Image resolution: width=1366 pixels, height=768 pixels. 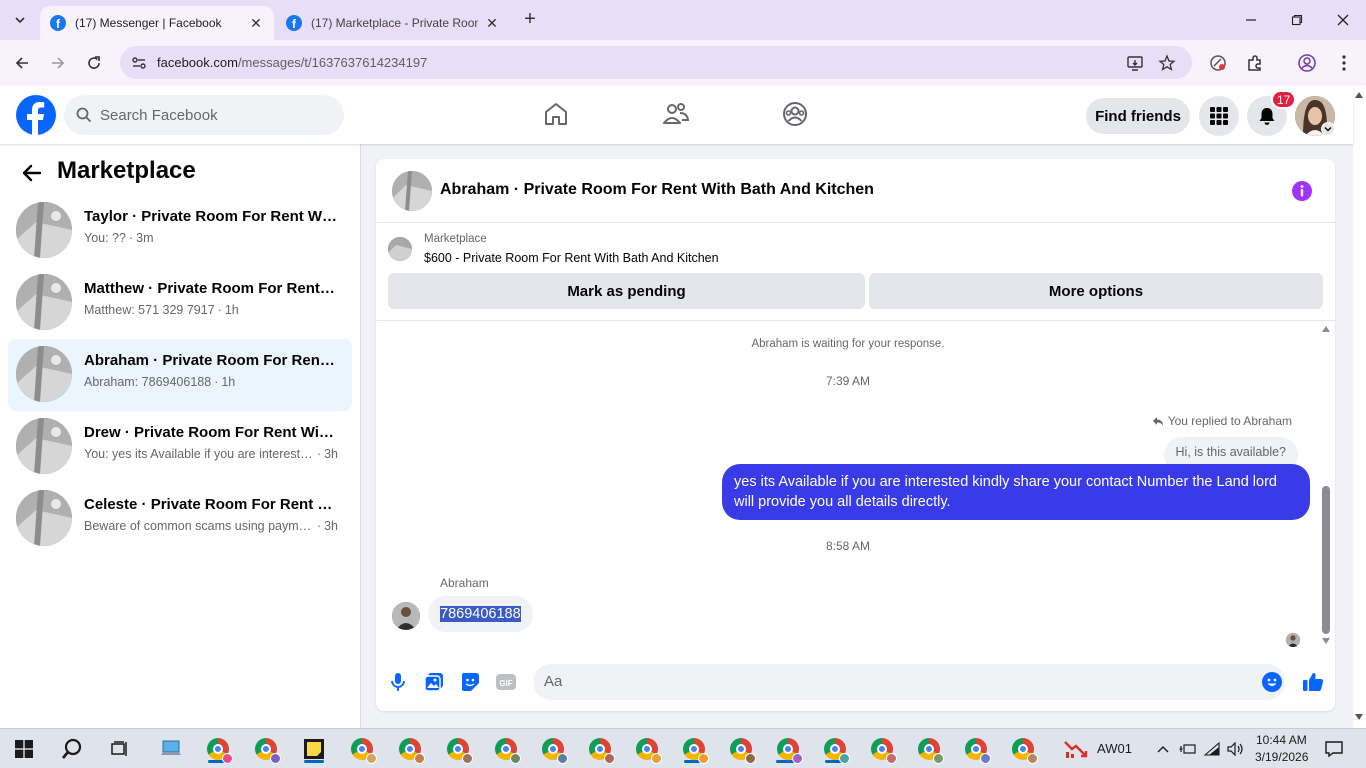 I want to click on sender-avatar, so click(x=406, y=616).